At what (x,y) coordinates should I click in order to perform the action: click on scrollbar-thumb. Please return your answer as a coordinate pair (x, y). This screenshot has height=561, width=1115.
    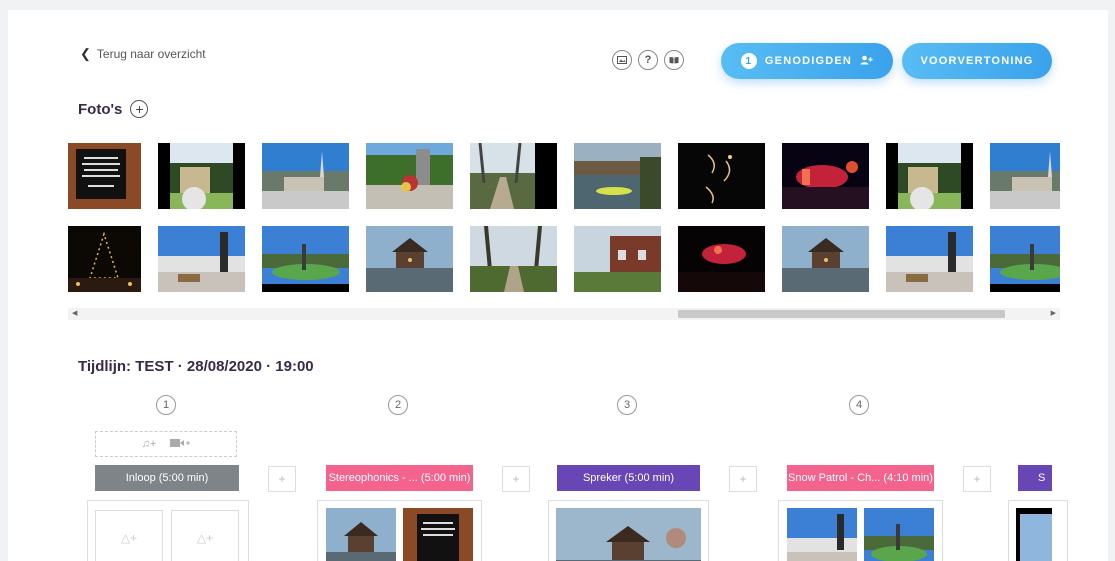
    Looking at the image, I should click on (841, 314).